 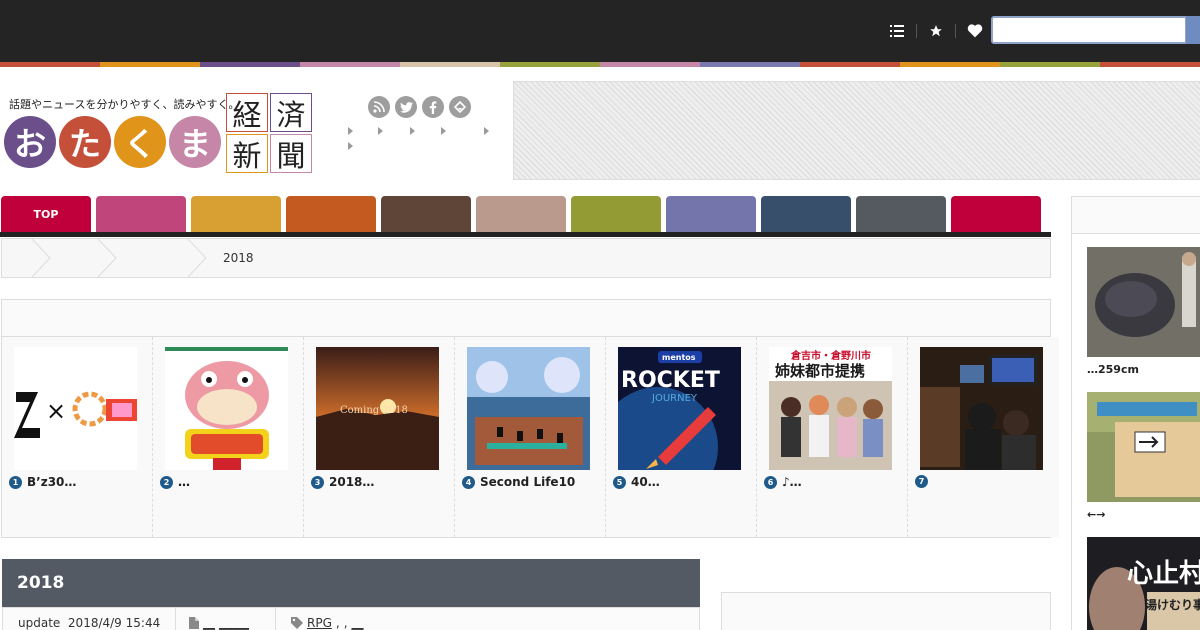 What do you see at coordinates (886, 611) in the screenshot?
I see `share-box` at bounding box center [886, 611].